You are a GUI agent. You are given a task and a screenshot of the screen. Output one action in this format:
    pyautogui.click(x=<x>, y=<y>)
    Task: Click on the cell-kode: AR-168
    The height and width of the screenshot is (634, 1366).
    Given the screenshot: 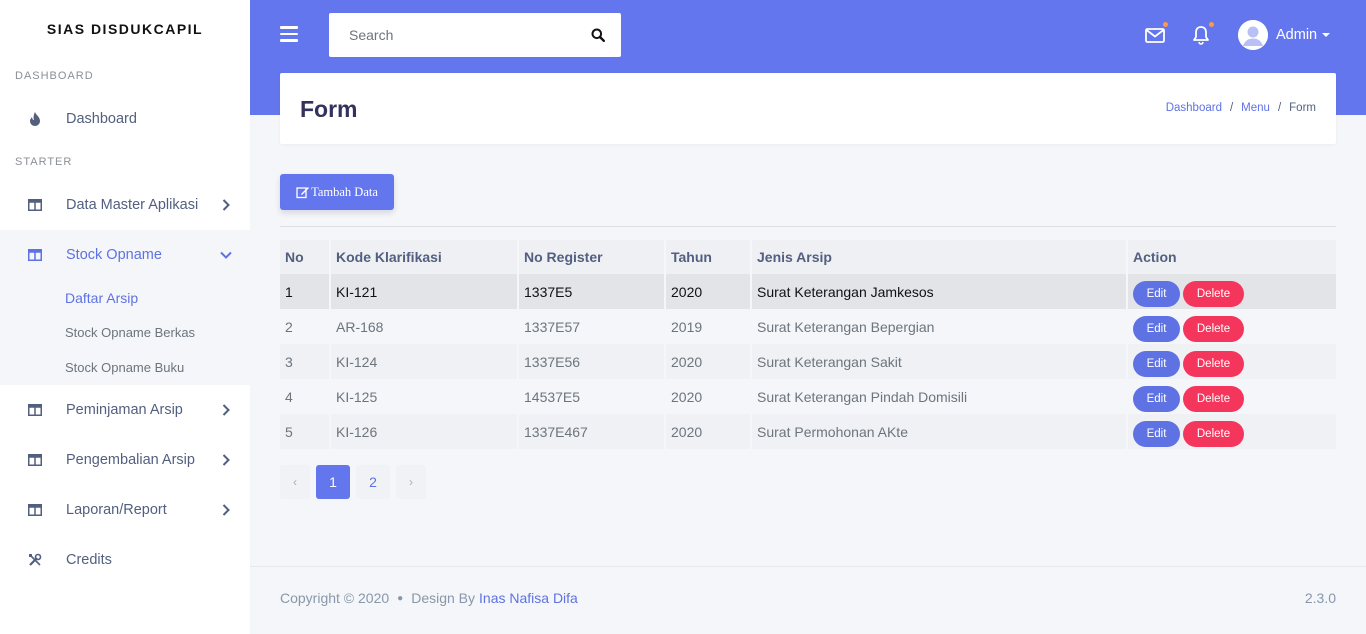 What is the action you would take?
    pyautogui.click(x=424, y=326)
    